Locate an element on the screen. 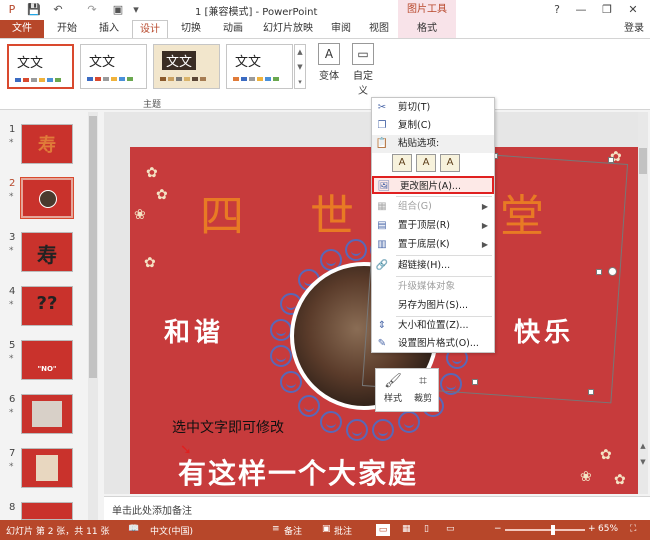  theme-gallery-scroll: ▲ ▼ ▾ is located at coordinates (300, 66).